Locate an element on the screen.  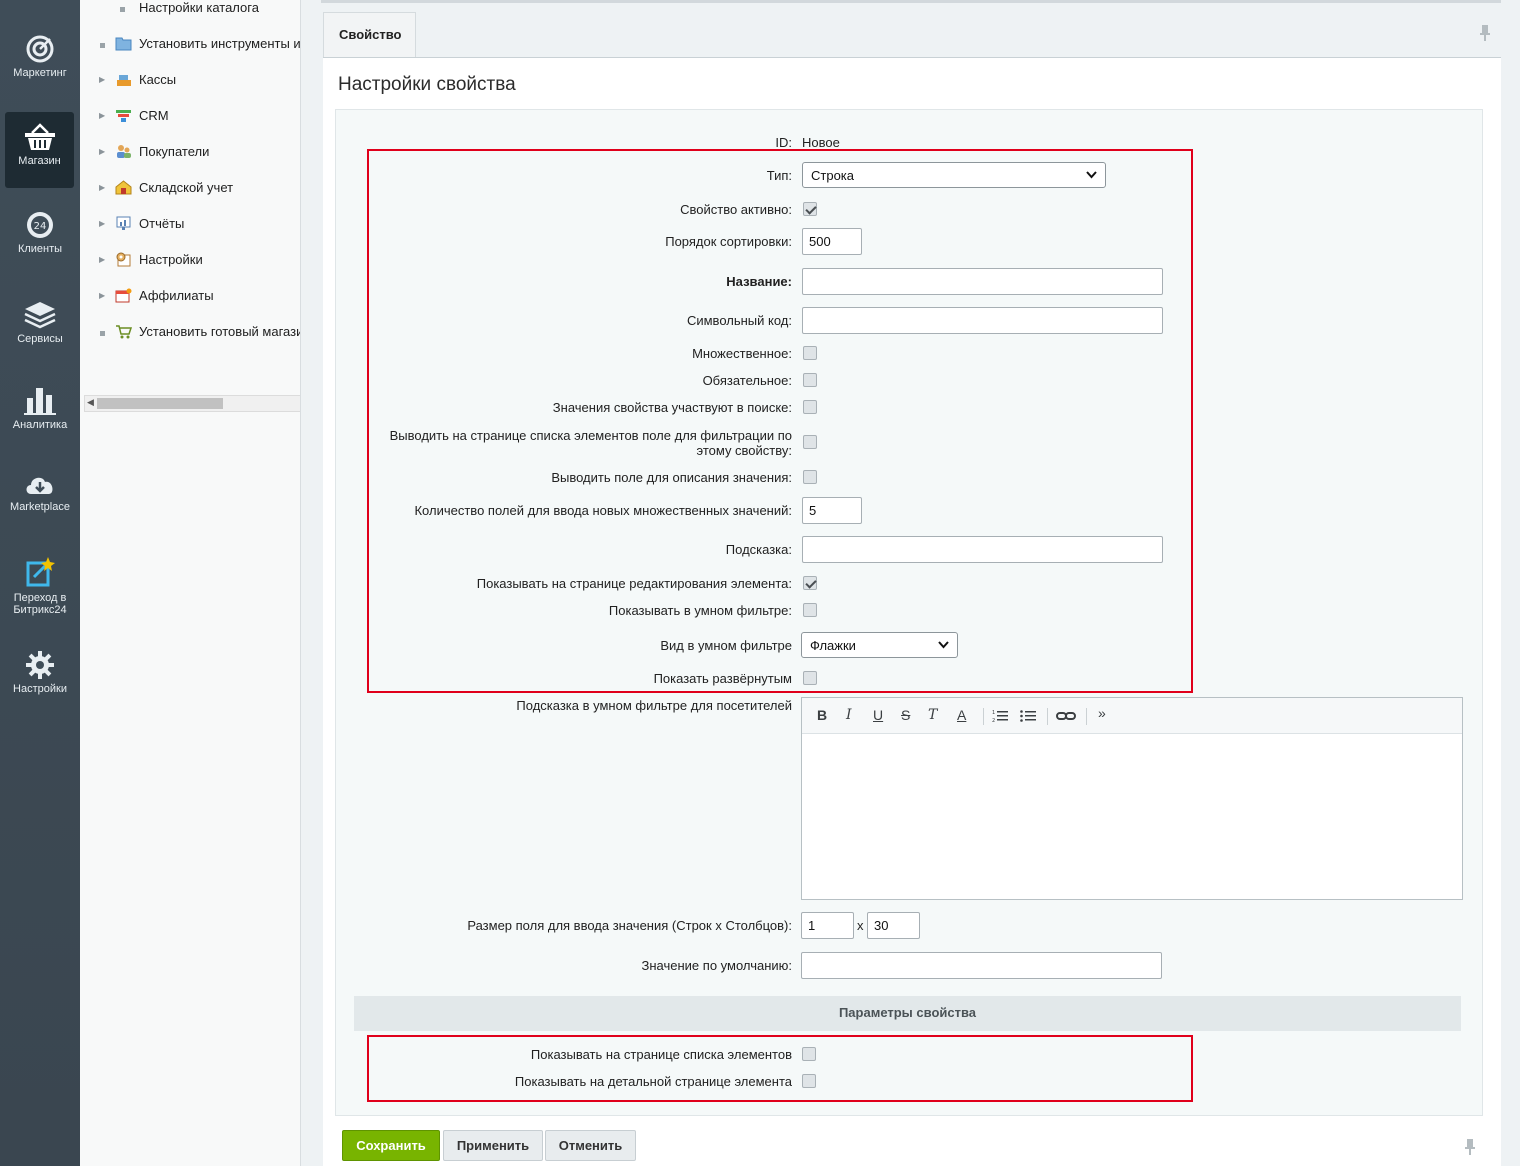
tree-item-cashboxes: ▶ Кассы is located at coordinates (190, 81).